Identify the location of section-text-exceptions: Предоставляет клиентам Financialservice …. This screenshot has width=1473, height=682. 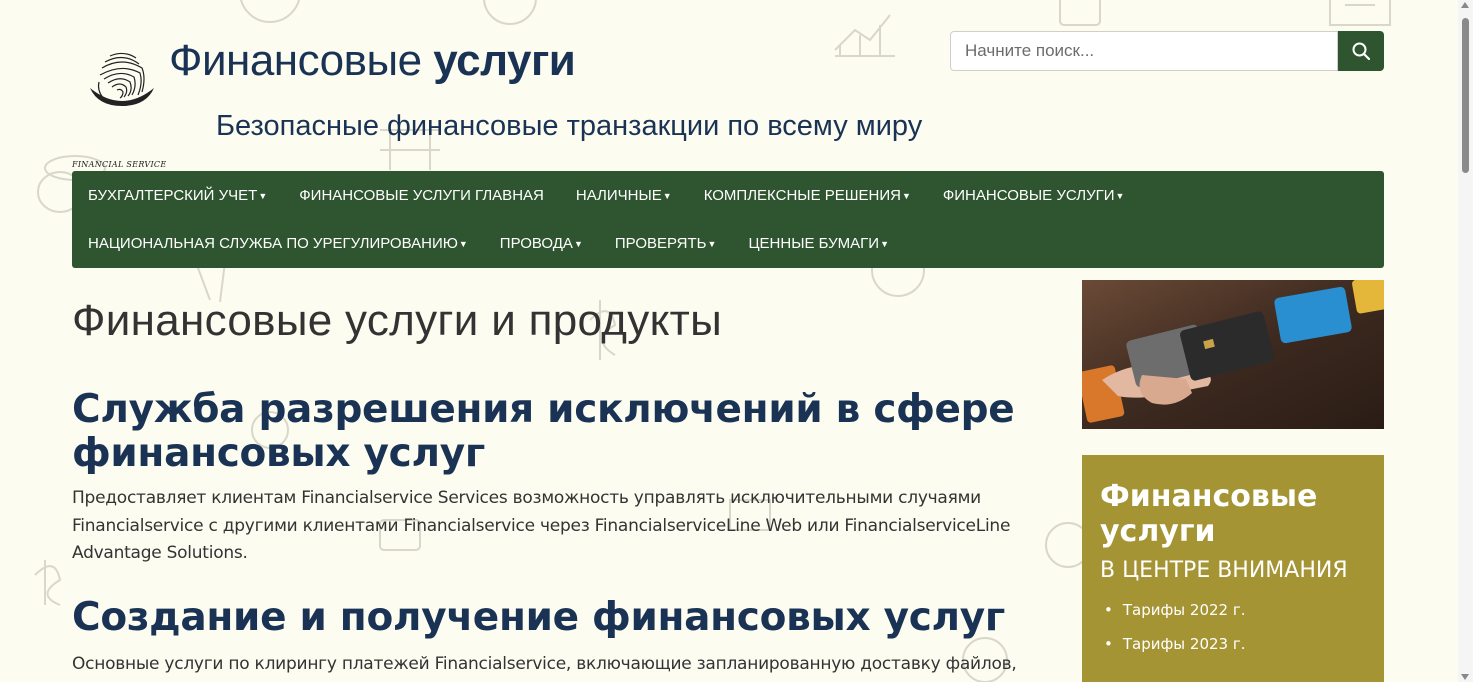
(541, 525).